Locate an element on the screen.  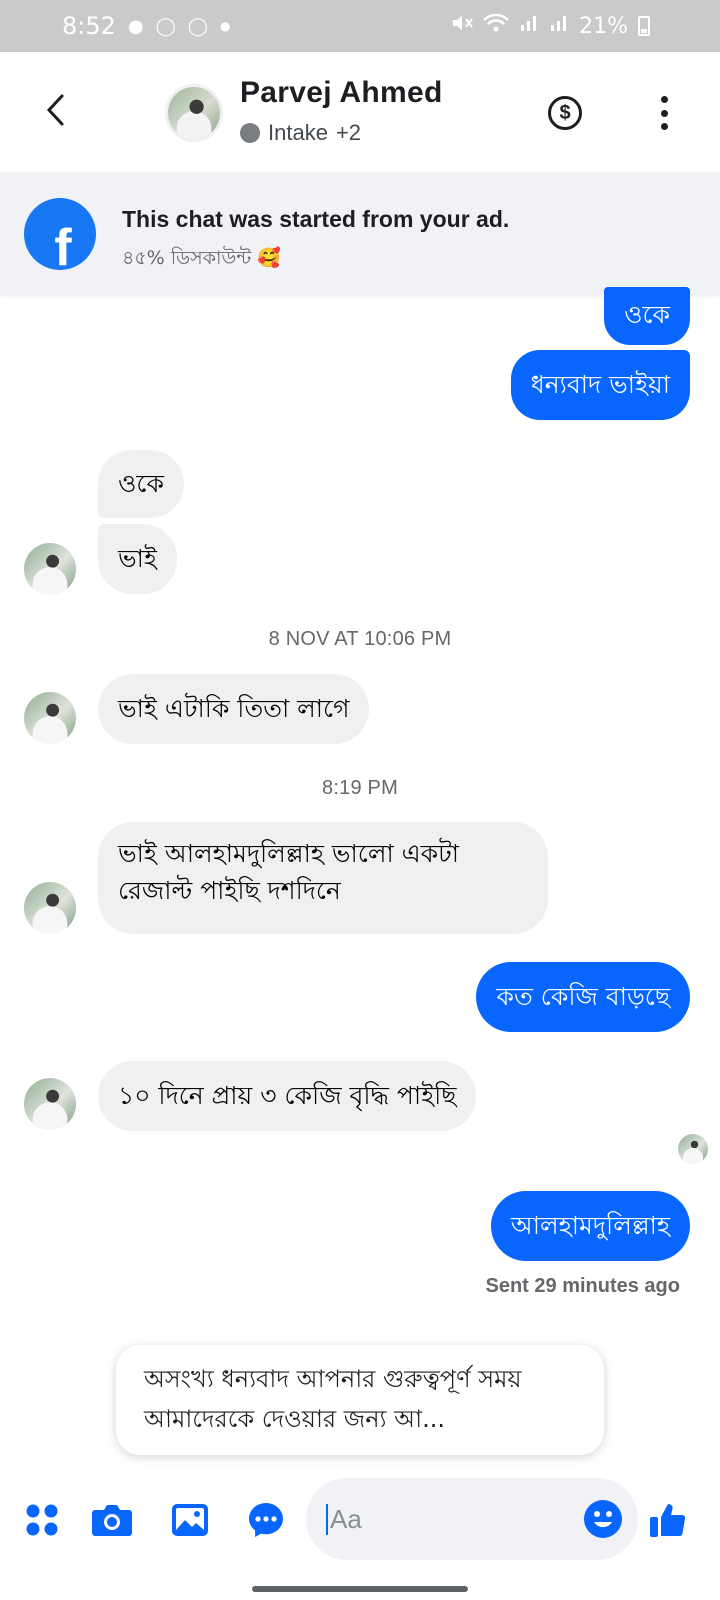
snapchat-icon: ● is located at coordinates (135, 26).